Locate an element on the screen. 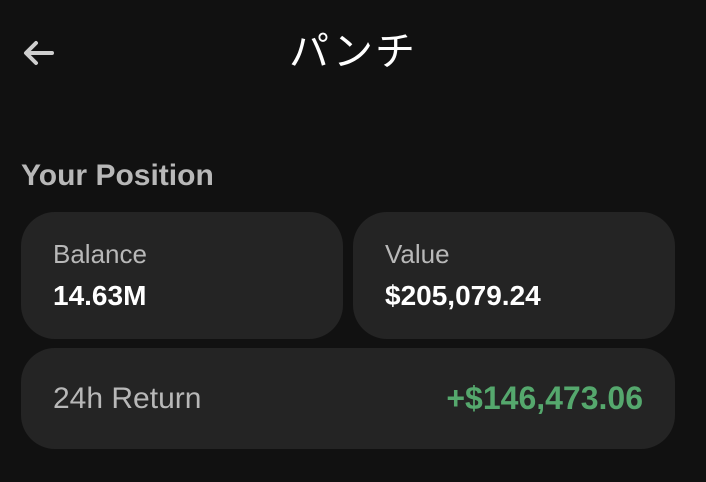  balance-label: Balance is located at coordinates (100, 254).